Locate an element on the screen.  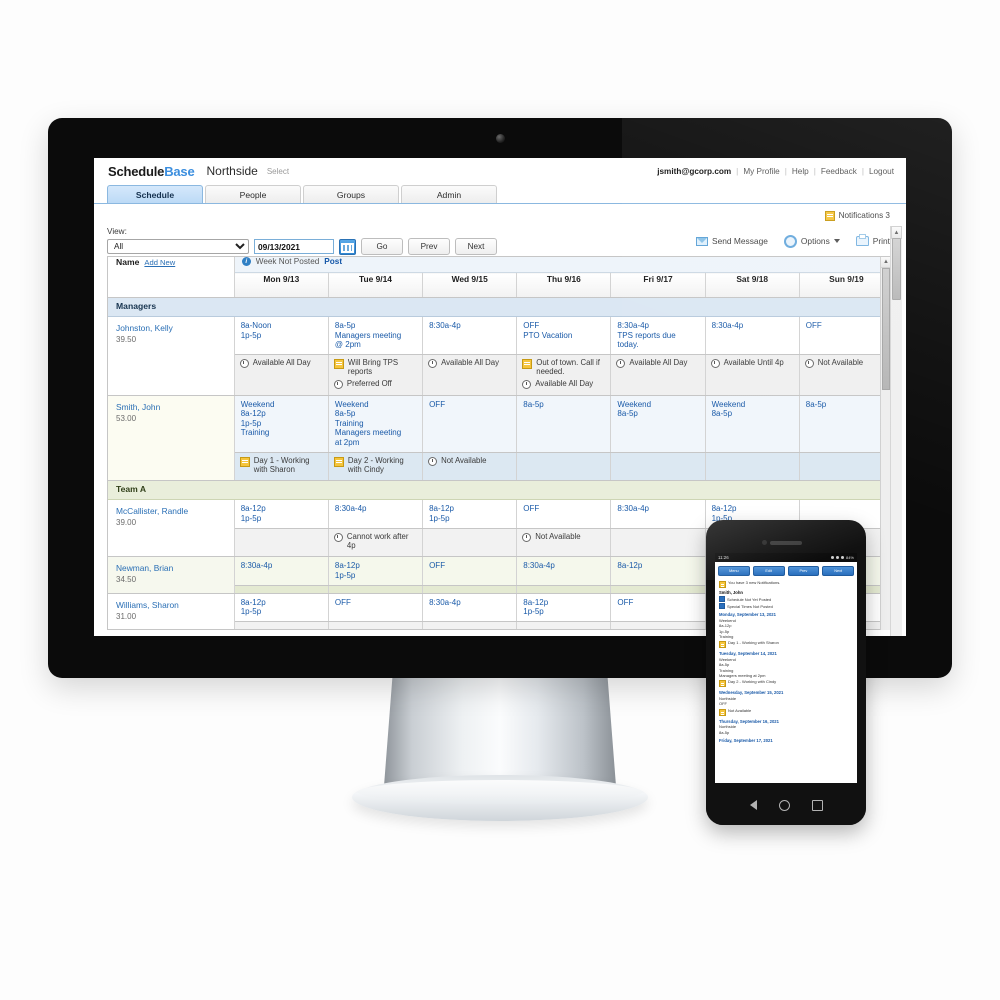
recent-apps-icon is located at coordinates (817, 805).